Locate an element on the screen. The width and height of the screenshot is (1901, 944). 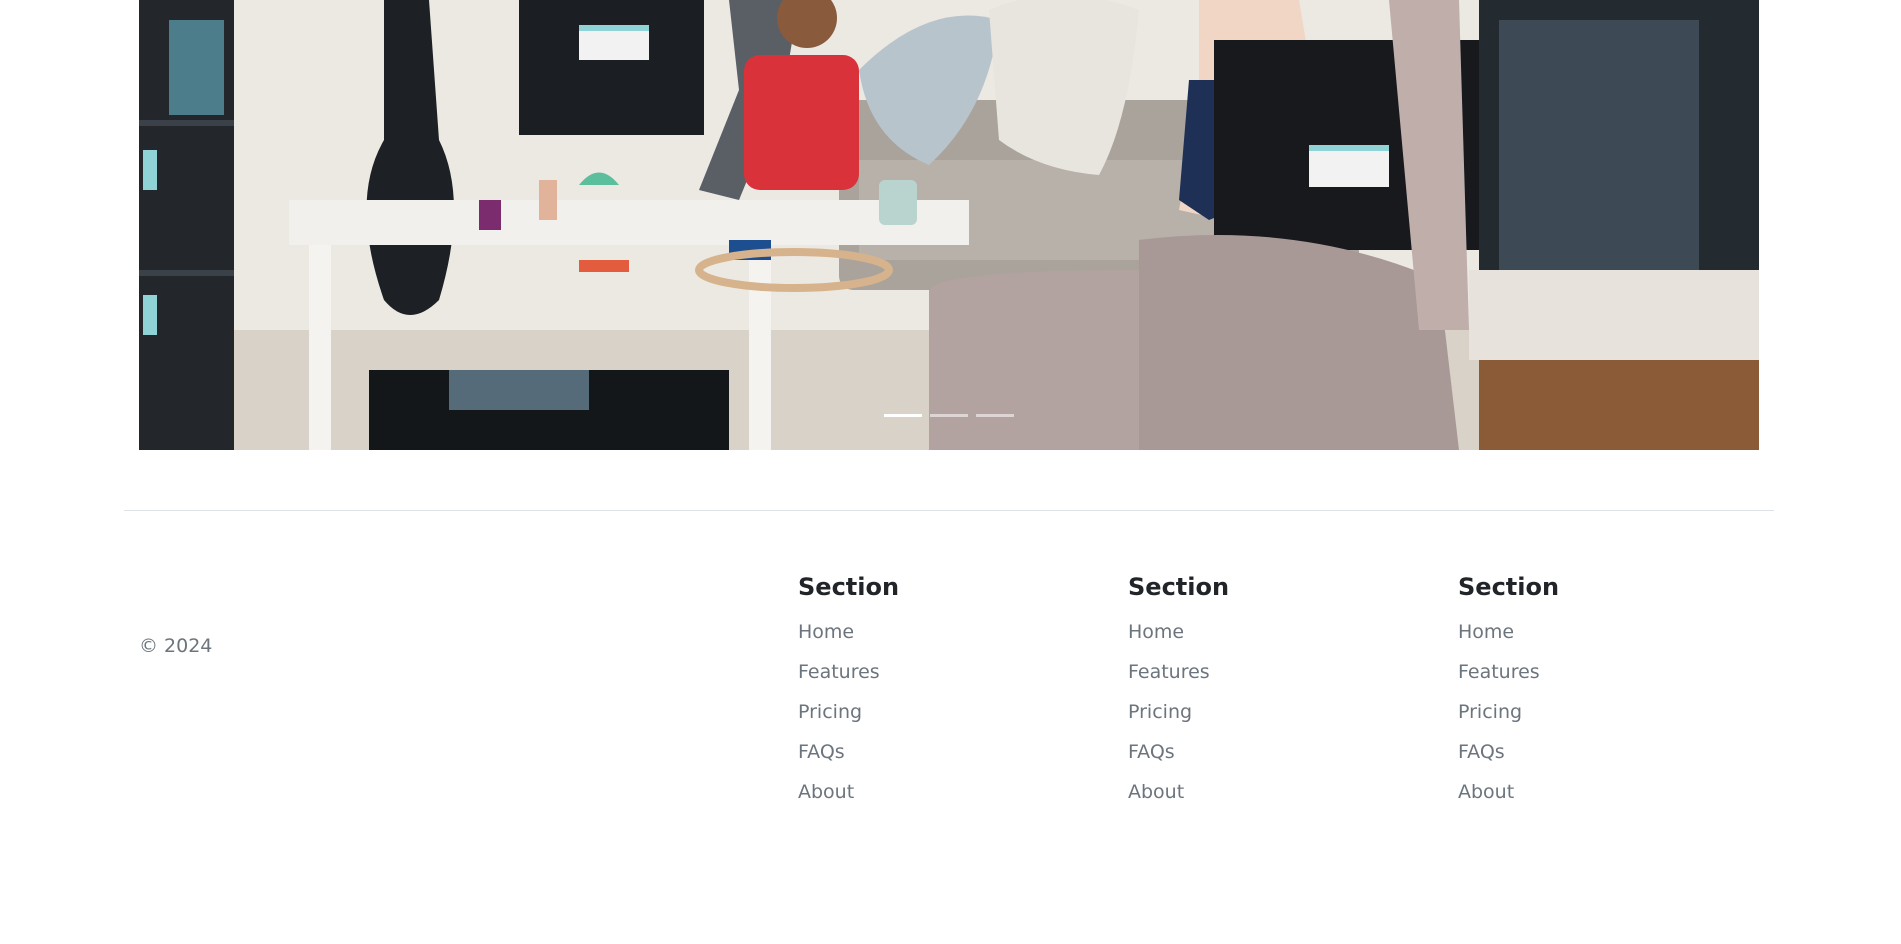
footer-section-2: Section Home Features Pricing FAQs About is located at coordinates (1278, 691).